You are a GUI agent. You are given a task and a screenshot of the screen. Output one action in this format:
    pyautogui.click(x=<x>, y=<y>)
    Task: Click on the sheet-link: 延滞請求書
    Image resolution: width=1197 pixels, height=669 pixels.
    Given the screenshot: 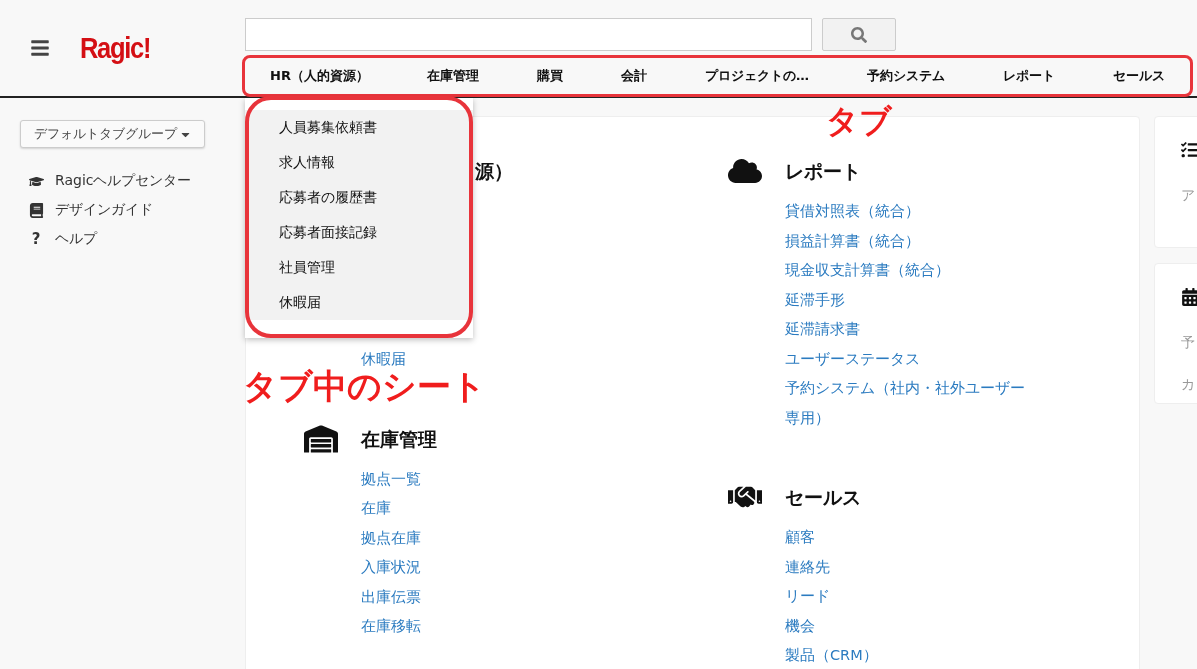 What is the action you would take?
    pyautogui.click(x=907, y=330)
    